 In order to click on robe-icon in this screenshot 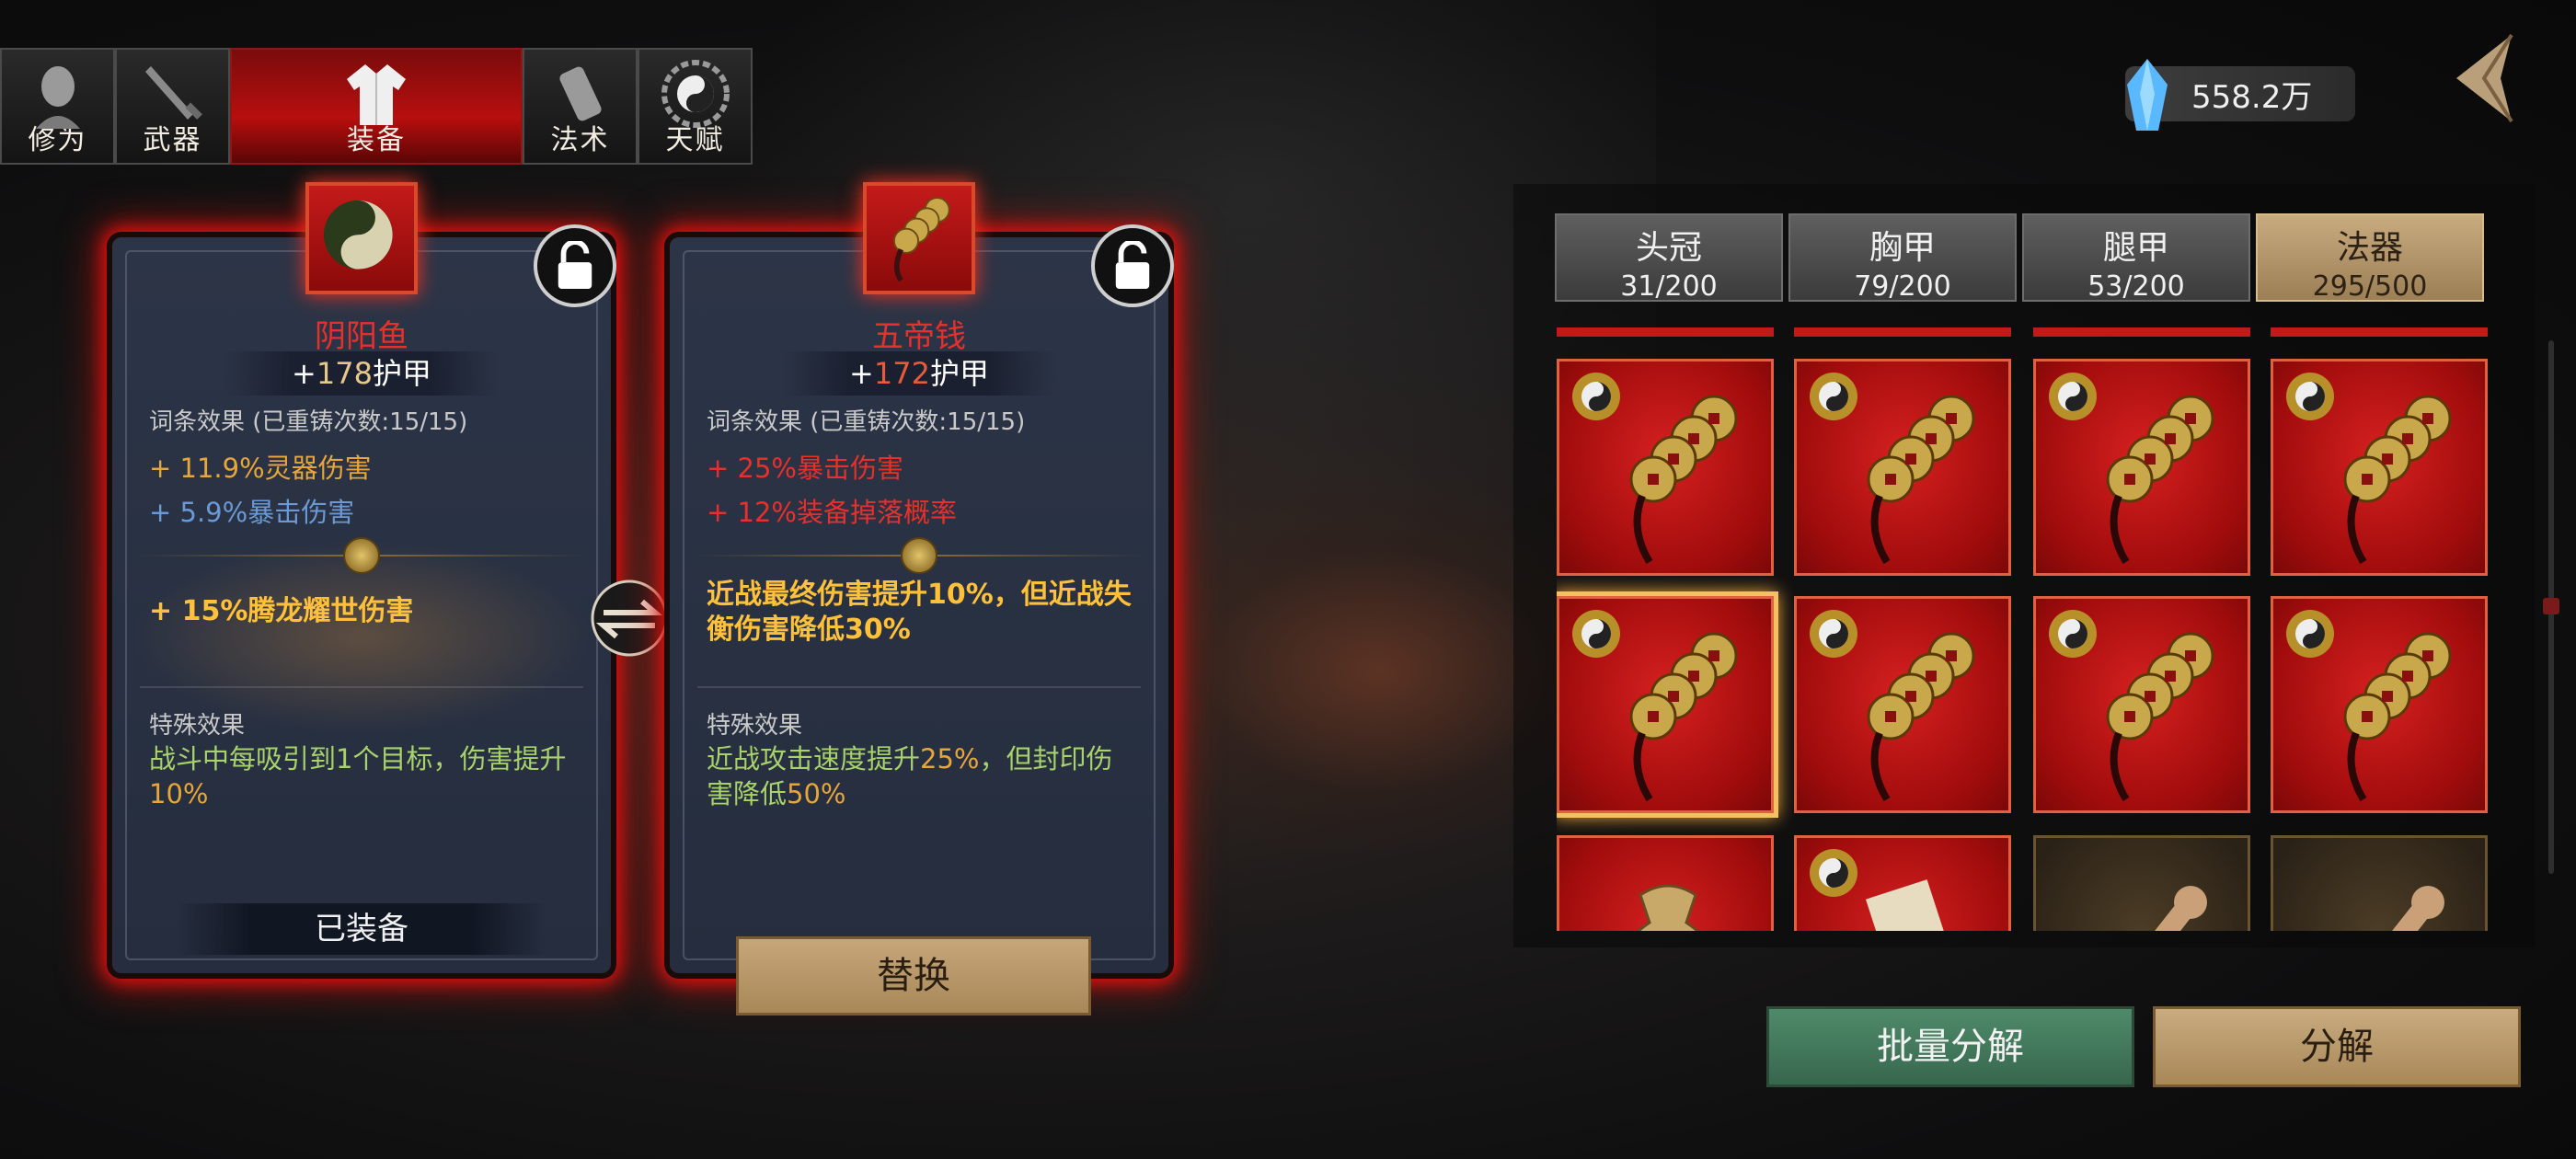, I will do `click(376, 94)`.